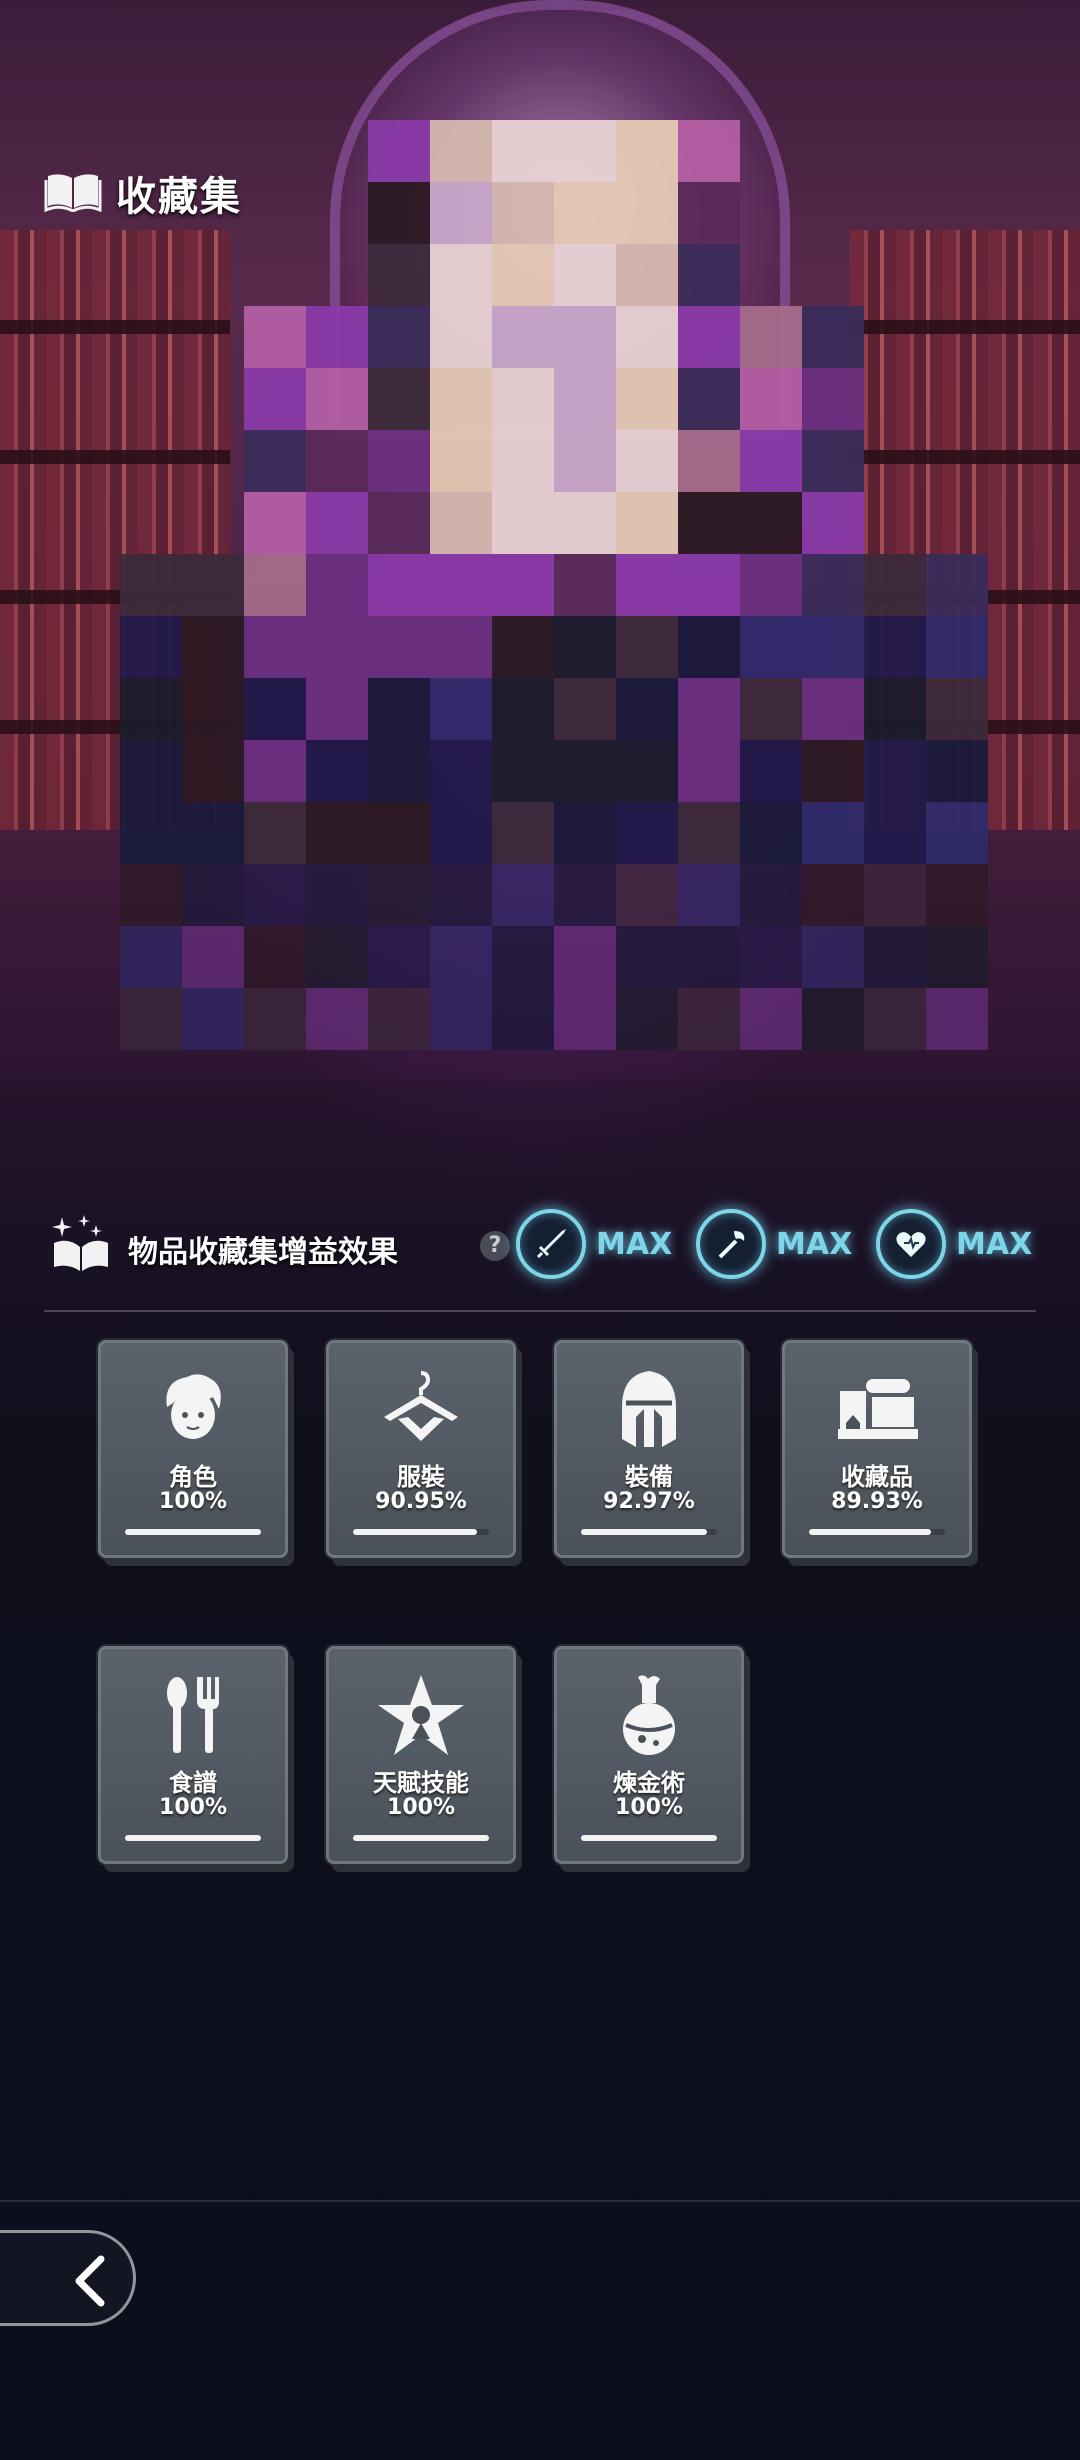 The height and width of the screenshot is (2460, 1080). Describe the element at coordinates (193, 1407) in the screenshot. I see `character-face-icon` at that location.